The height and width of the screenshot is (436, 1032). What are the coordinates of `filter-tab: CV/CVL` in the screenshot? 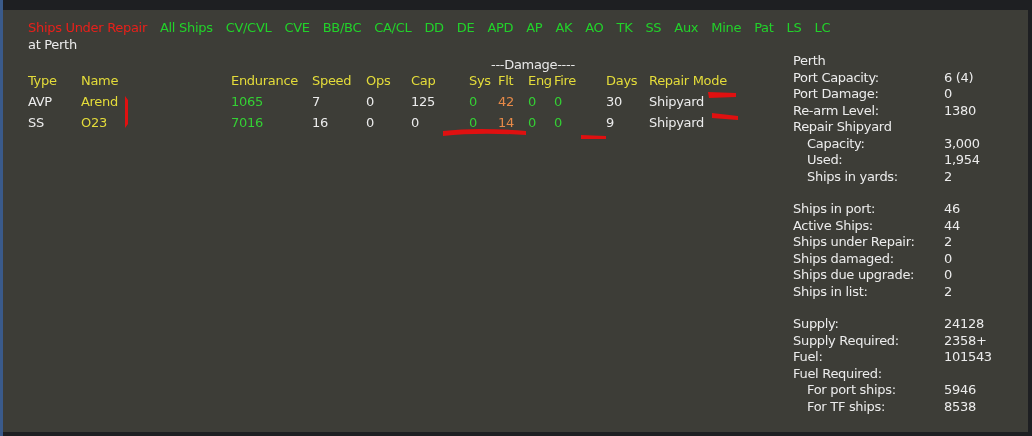 It's located at (248, 27).